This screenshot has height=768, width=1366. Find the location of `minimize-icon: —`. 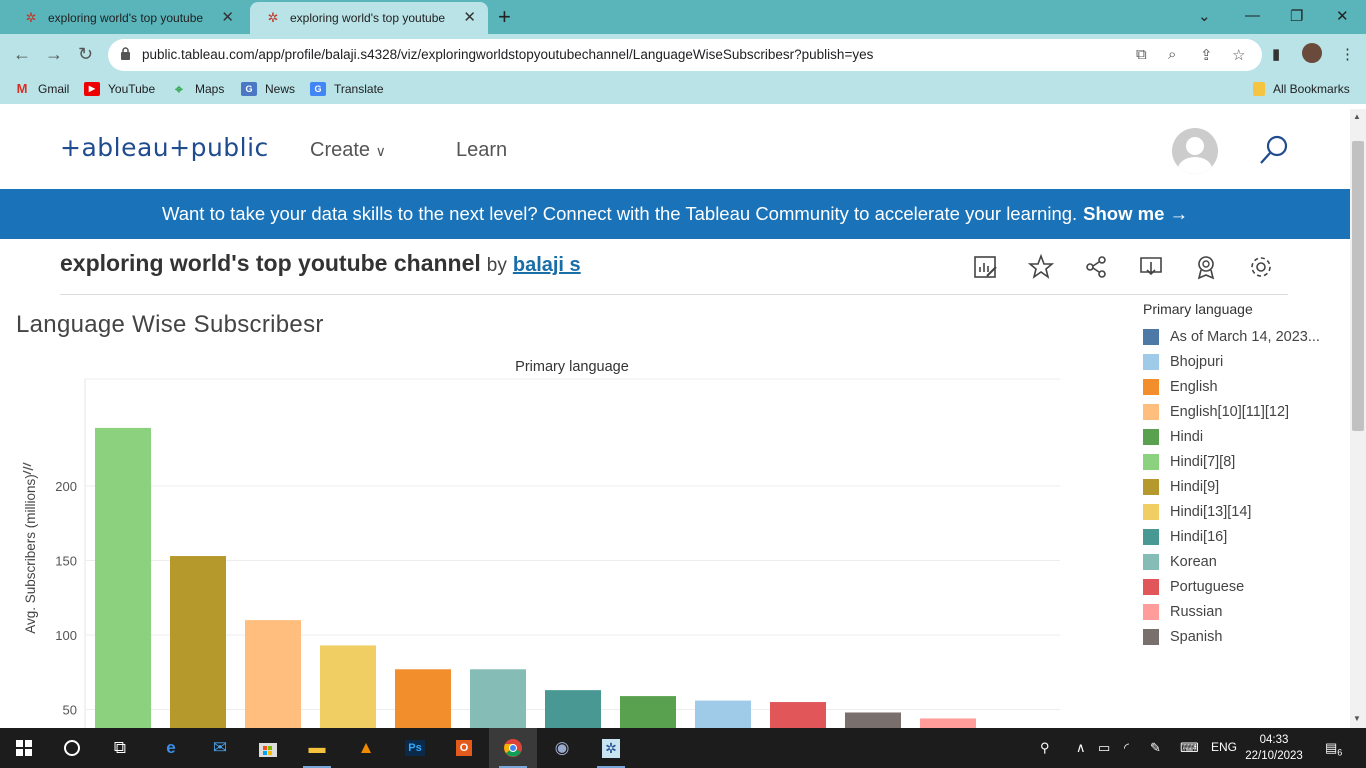

minimize-icon: — is located at coordinates (1252, 15).